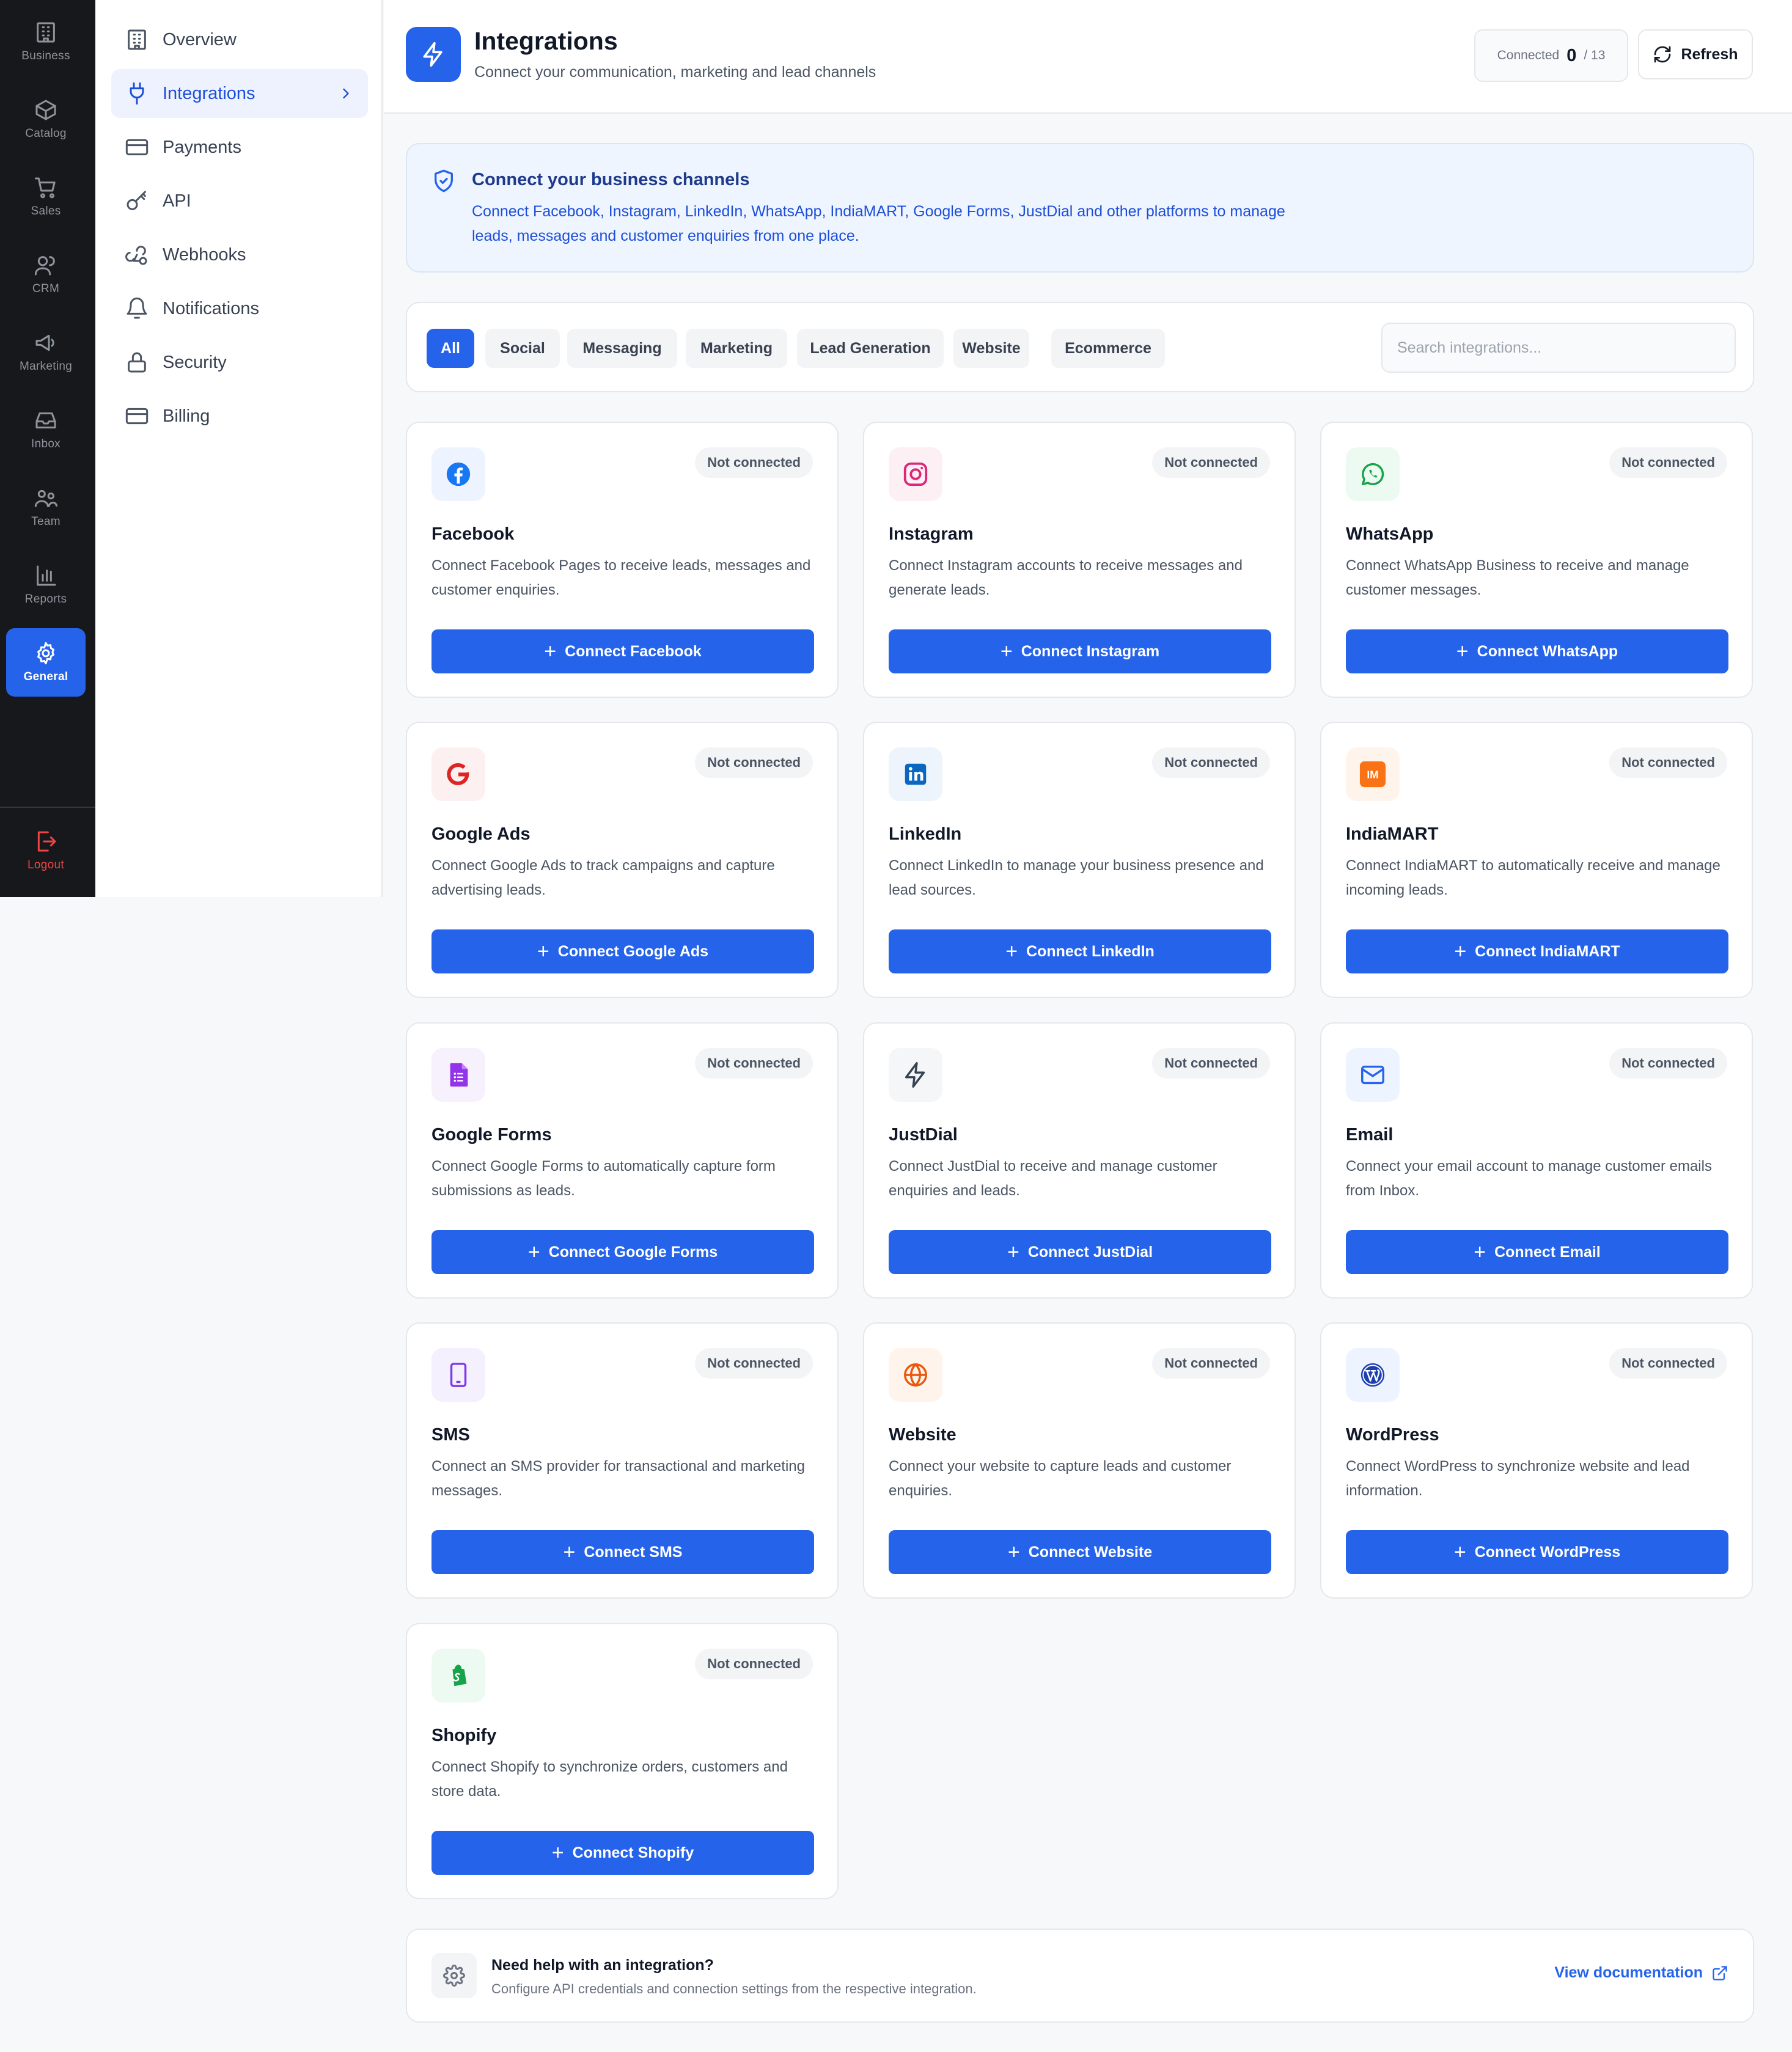 The image size is (1792, 2052). What do you see at coordinates (177, 201) in the screenshot?
I see `sidebar-item-label: API` at bounding box center [177, 201].